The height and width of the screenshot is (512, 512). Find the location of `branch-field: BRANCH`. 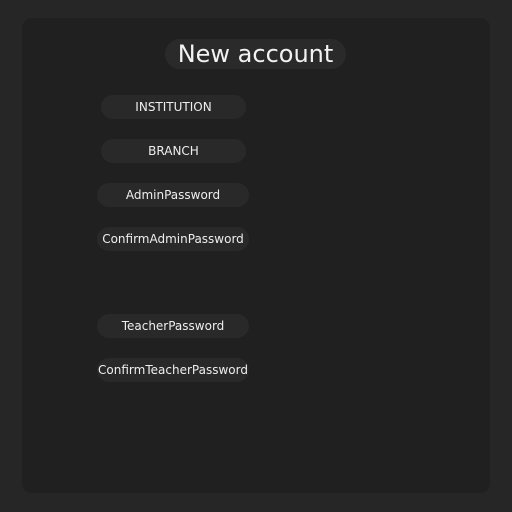

branch-field: BRANCH is located at coordinates (173, 151).